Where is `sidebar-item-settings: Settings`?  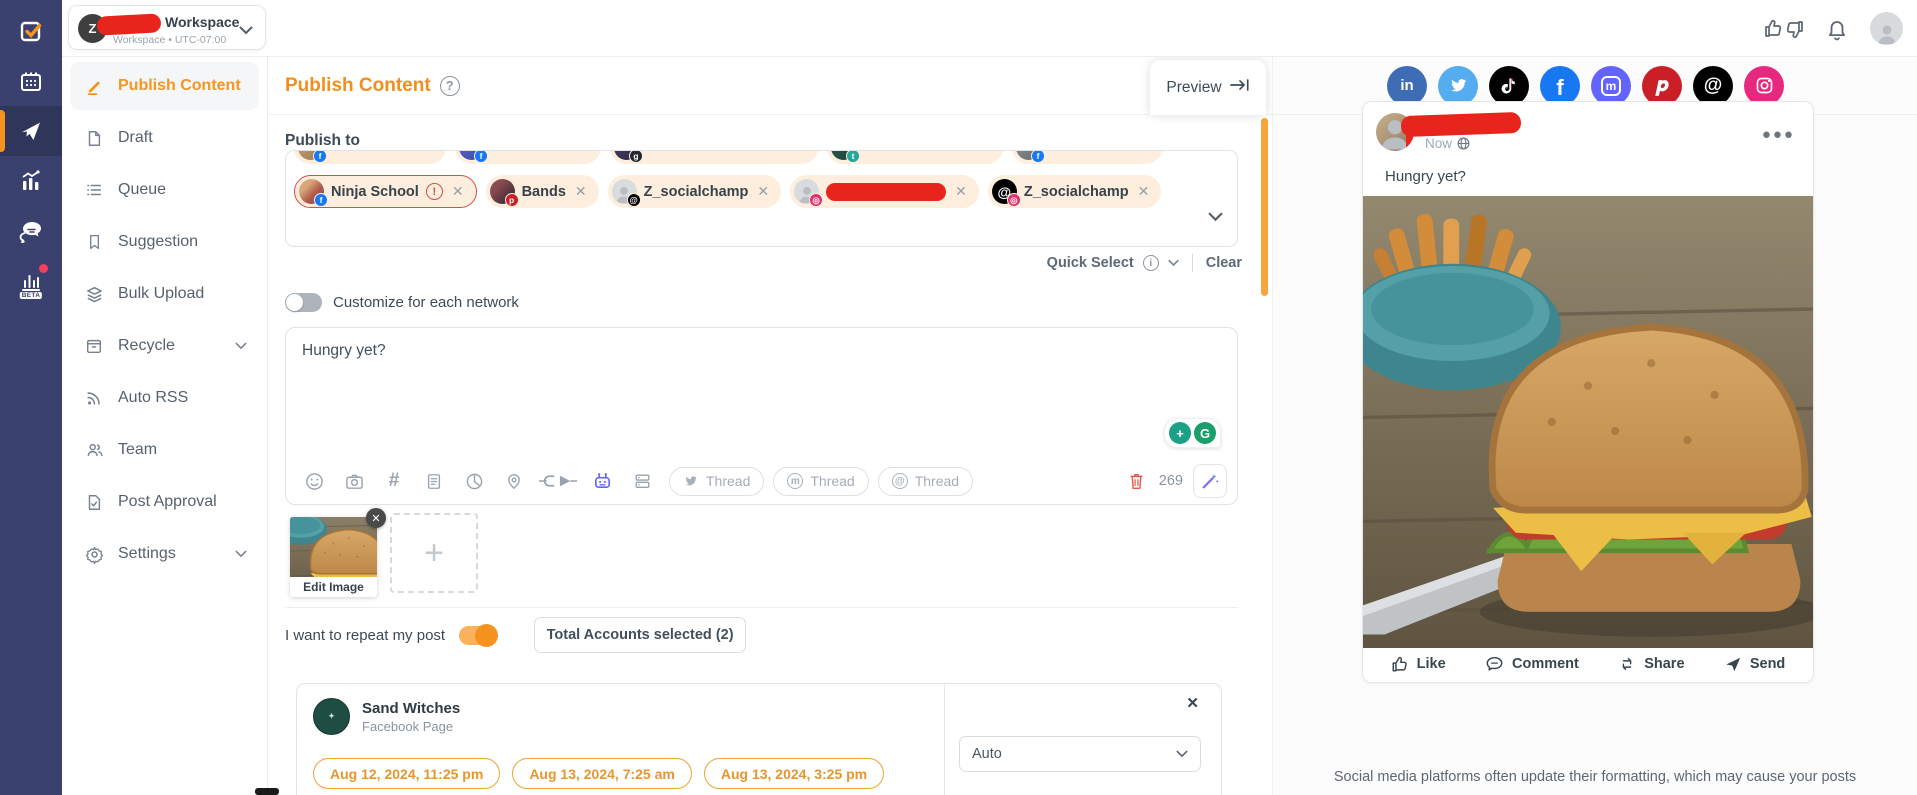 sidebar-item-settings: Settings is located at coordinates (164, 554).